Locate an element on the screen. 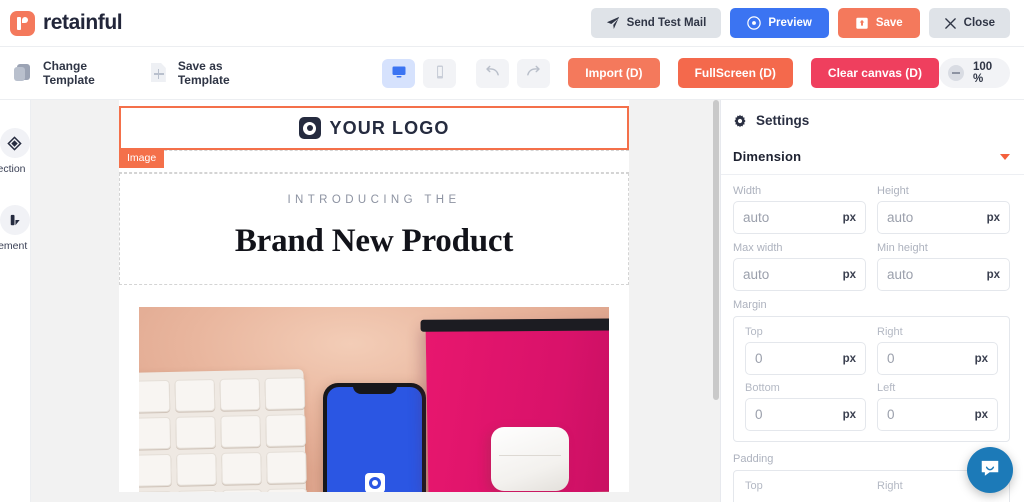  field-max-width: Max width px is located at coordinates (799, 266).